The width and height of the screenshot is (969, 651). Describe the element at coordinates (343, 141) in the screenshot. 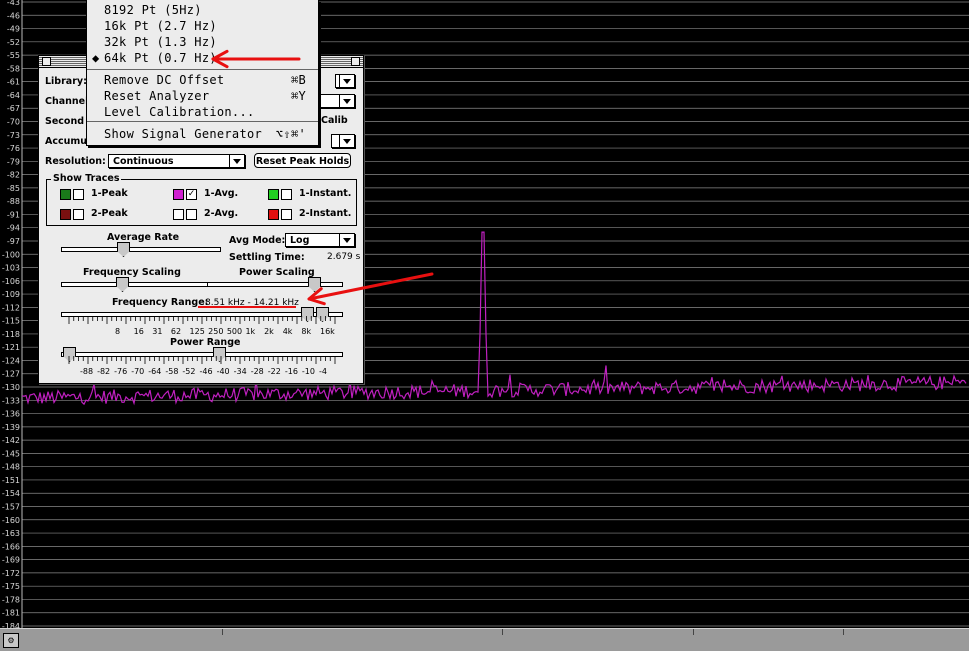

I see `accumulate-select` at that location.